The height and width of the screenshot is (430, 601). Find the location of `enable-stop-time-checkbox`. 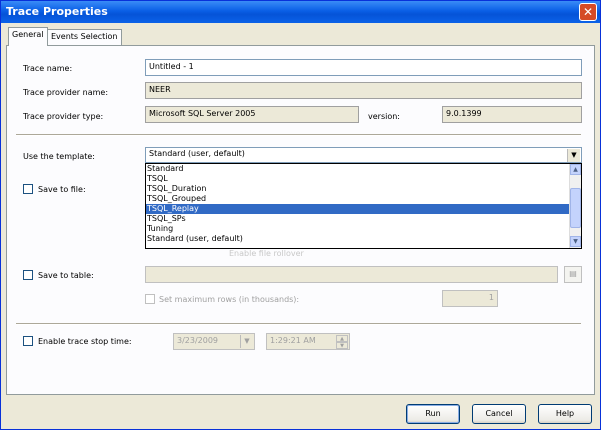

enable-stop-time-checkbox is located at coordinates (28, 341).